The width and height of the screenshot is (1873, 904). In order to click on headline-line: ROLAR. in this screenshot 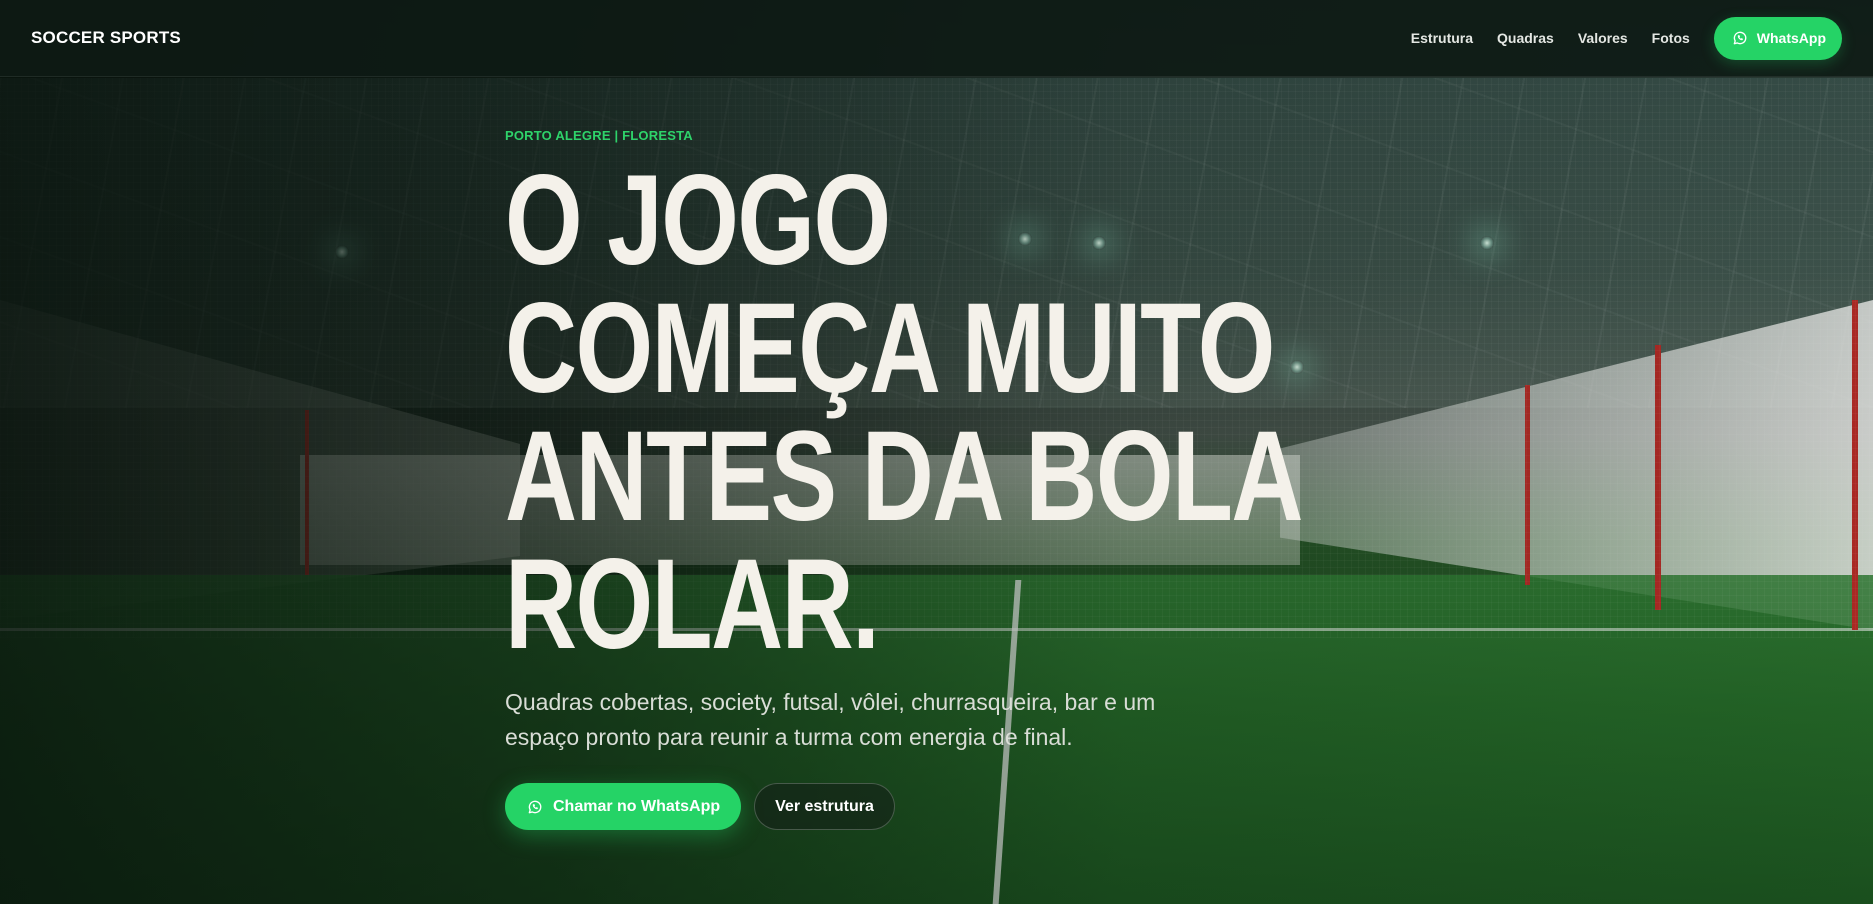, I will do `click(692, 604)`.